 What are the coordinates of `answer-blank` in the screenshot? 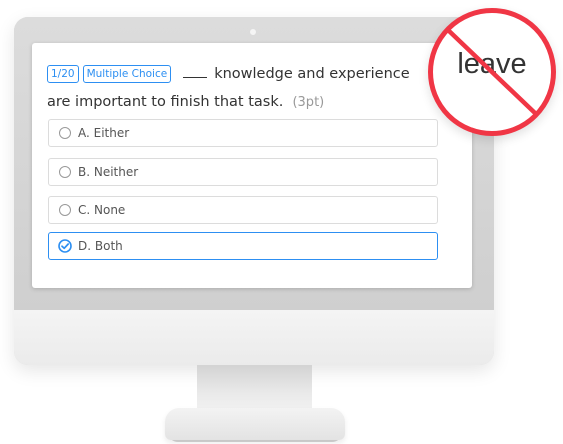 It's located at (195, 77).